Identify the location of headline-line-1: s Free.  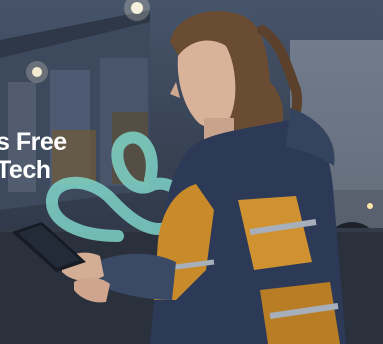
(33, 142).